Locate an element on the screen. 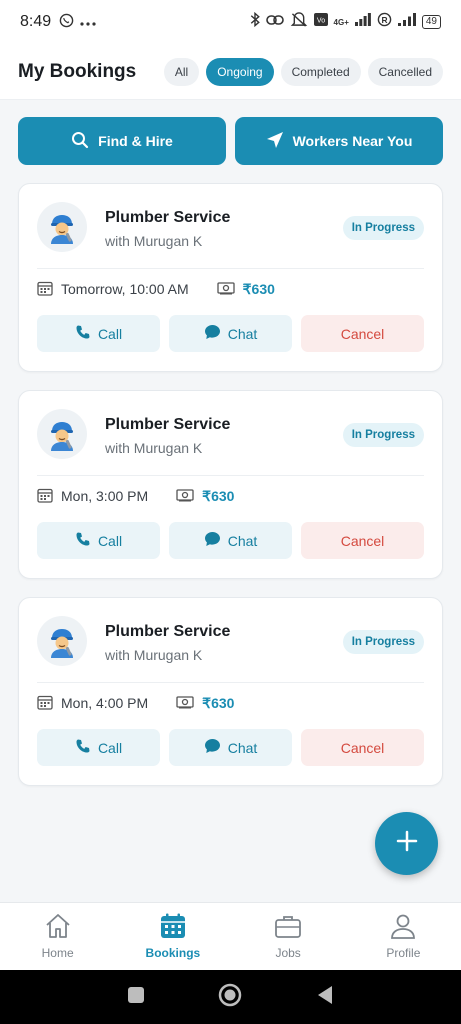  nav-item-jobs: Jobs is located at coordinates (288, 936).